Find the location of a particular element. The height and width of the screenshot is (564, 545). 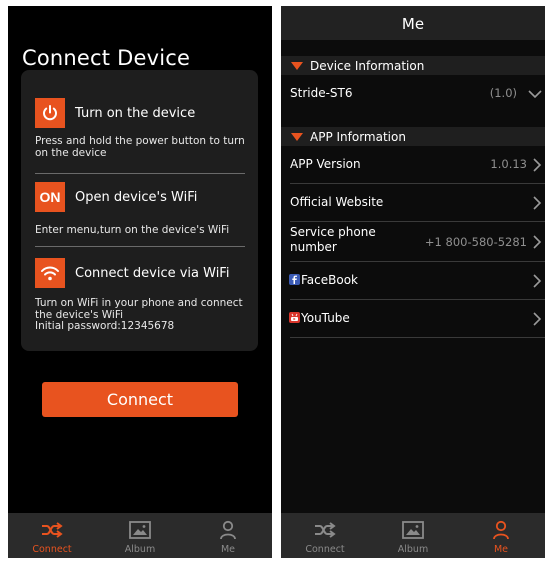

section-app-information: APP Information is located at coordinates (413, 136).